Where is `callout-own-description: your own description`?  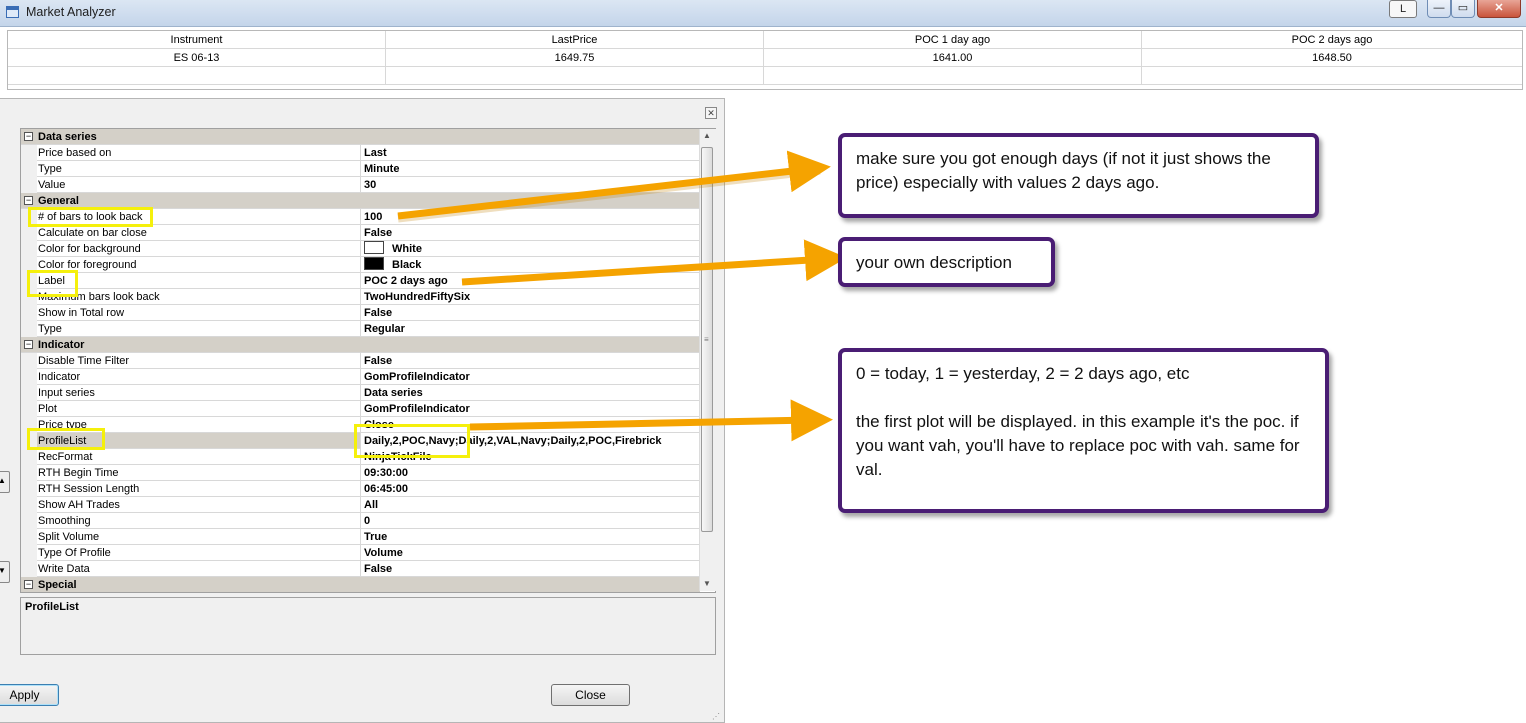
callout-own-description: your own description is located at coordinates (946, 262).